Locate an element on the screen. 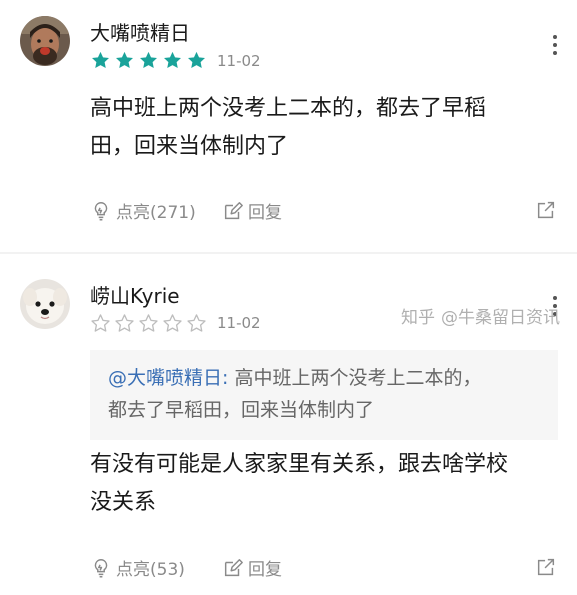  more-options-icon is located at coordinates (555, 45).